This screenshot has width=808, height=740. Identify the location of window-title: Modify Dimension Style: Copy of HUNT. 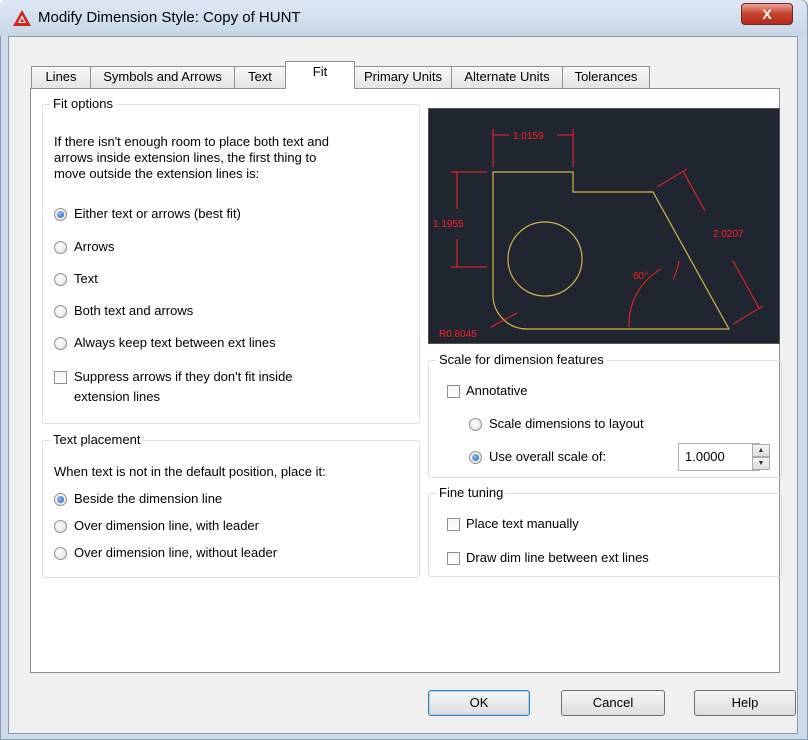
(169, 17).